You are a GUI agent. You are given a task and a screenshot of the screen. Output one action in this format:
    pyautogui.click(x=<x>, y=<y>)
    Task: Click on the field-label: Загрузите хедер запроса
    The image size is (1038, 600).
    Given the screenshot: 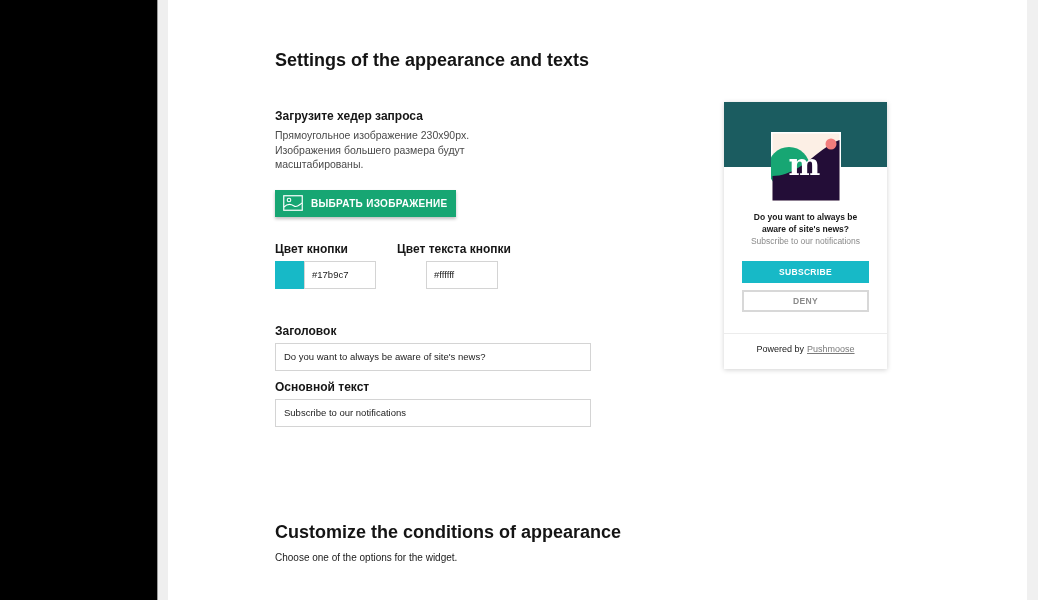 What is the action you would take?
    pyautogui.click(x=349, y=116)
    